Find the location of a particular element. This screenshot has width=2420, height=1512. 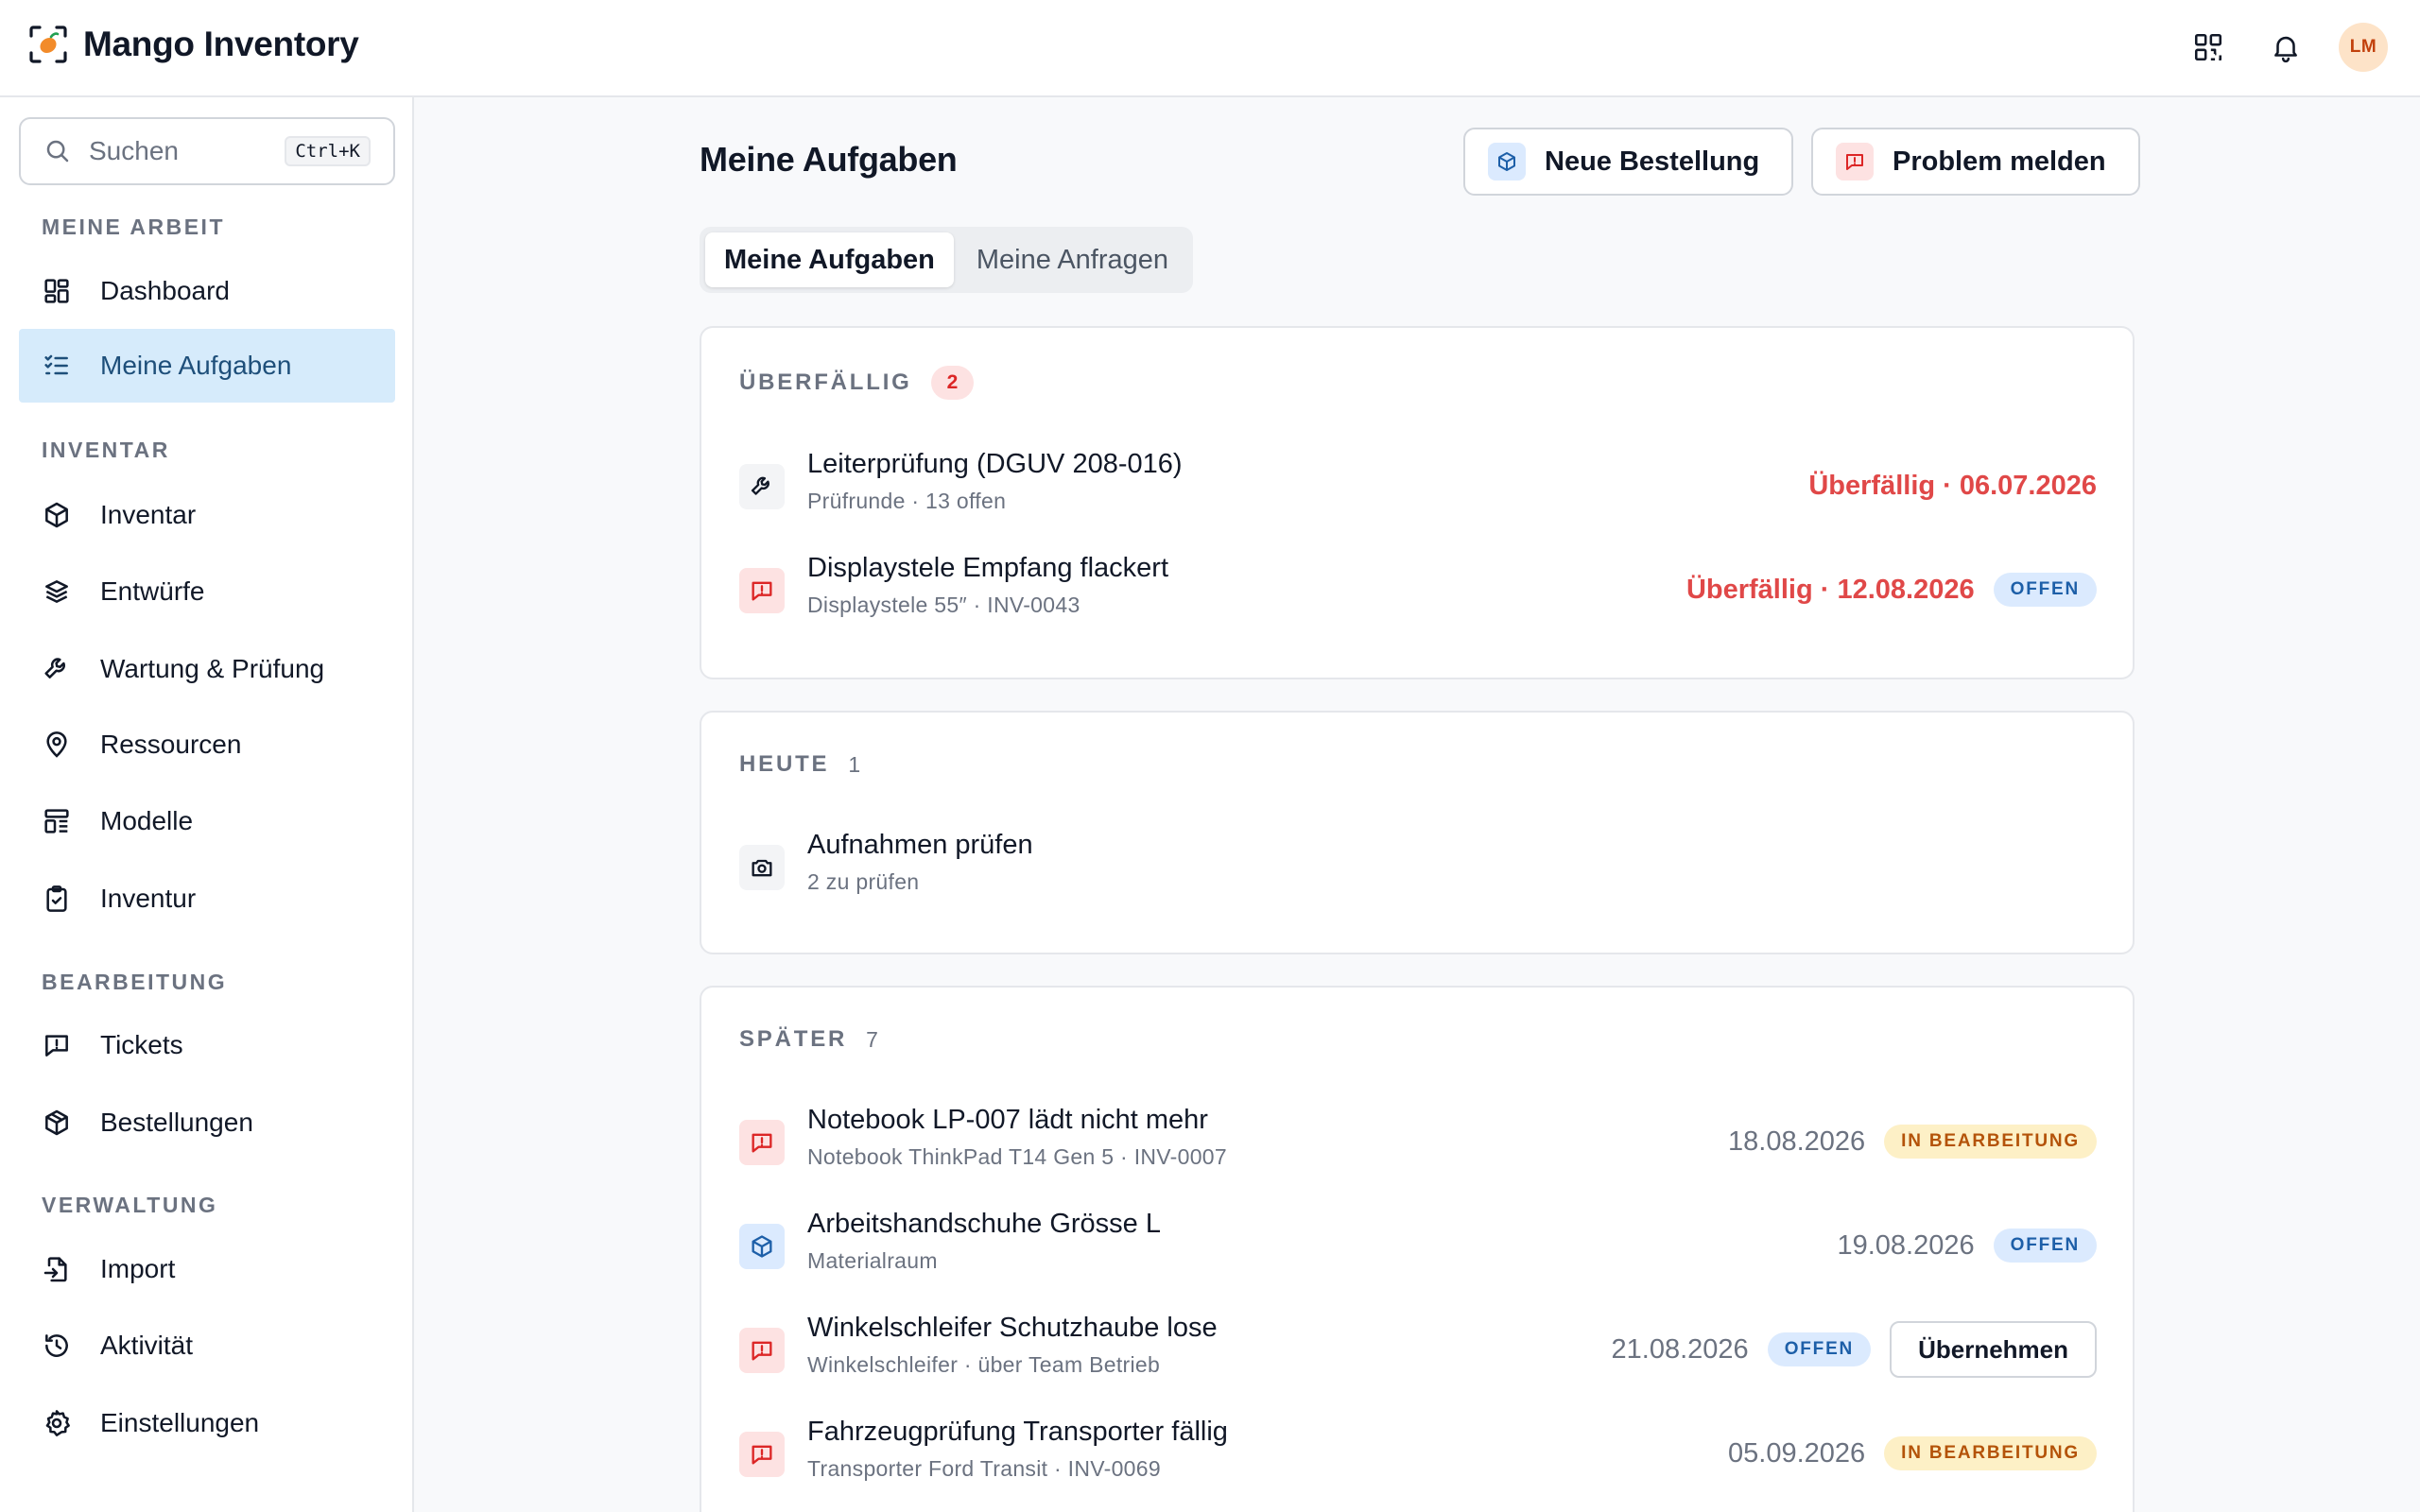

qr-scan-button is located at coordinates (2208, 47).